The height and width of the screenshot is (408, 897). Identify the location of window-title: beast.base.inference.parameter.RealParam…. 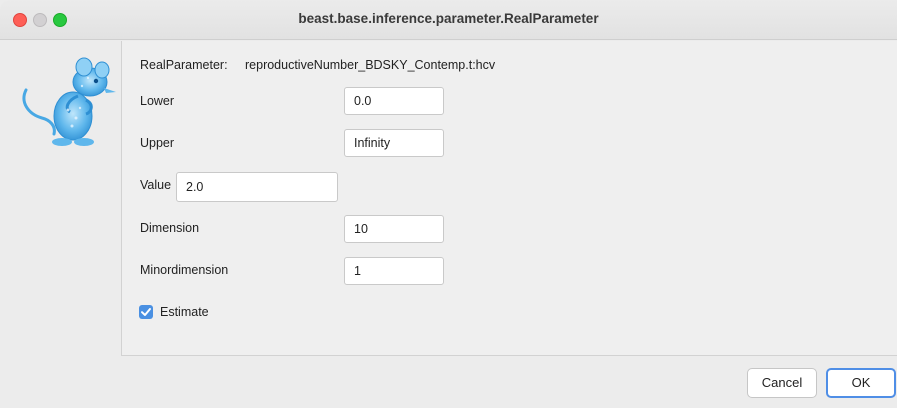
(448, 18).